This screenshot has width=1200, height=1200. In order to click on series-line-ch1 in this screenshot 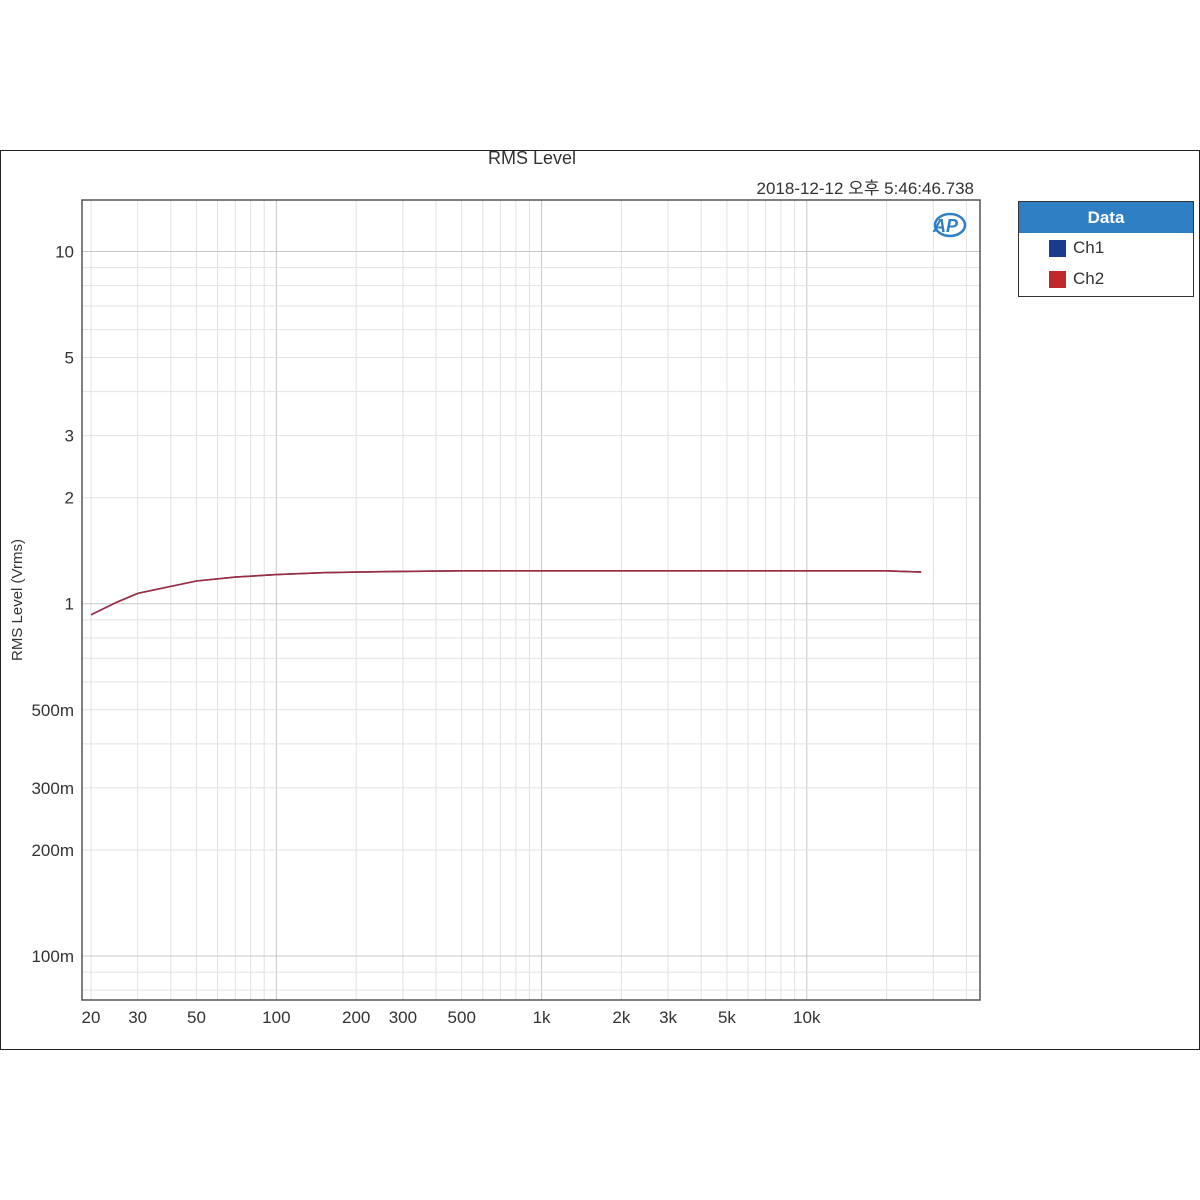, I will do `click(506, 592)`.